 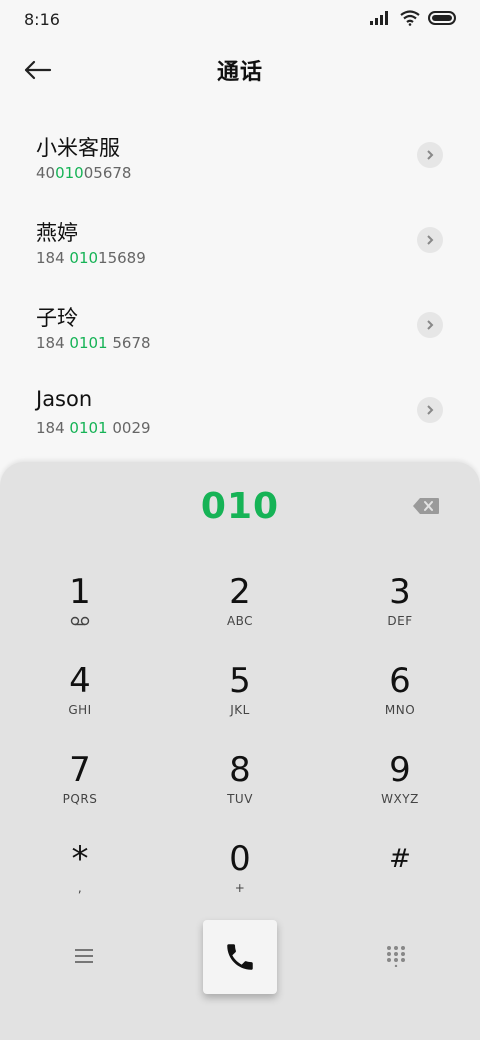 I want to click on key-4: 4 GHI, so click(x=80, y=701).